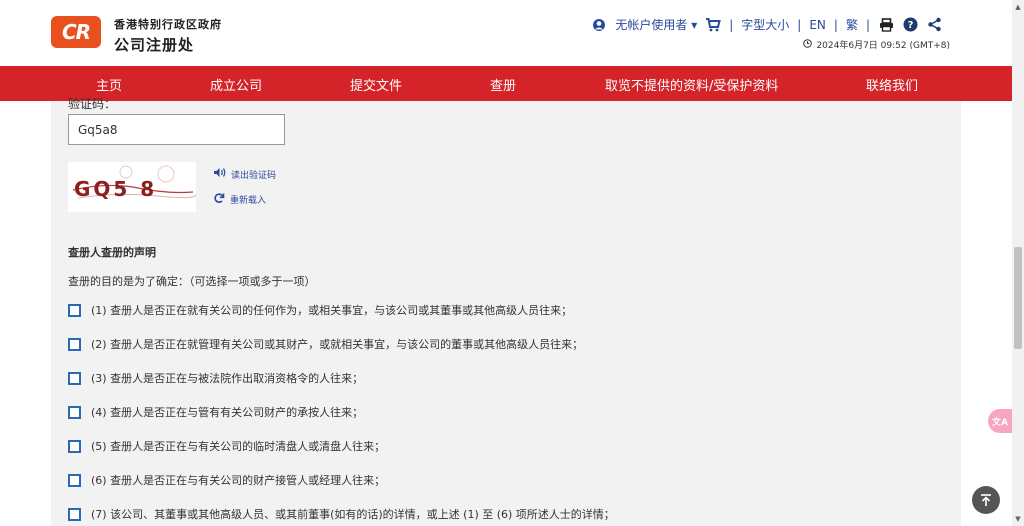 The width and height of the screenshot is (1024, 526). I want to click on translate-icon: 文A, so click(1000, 422).